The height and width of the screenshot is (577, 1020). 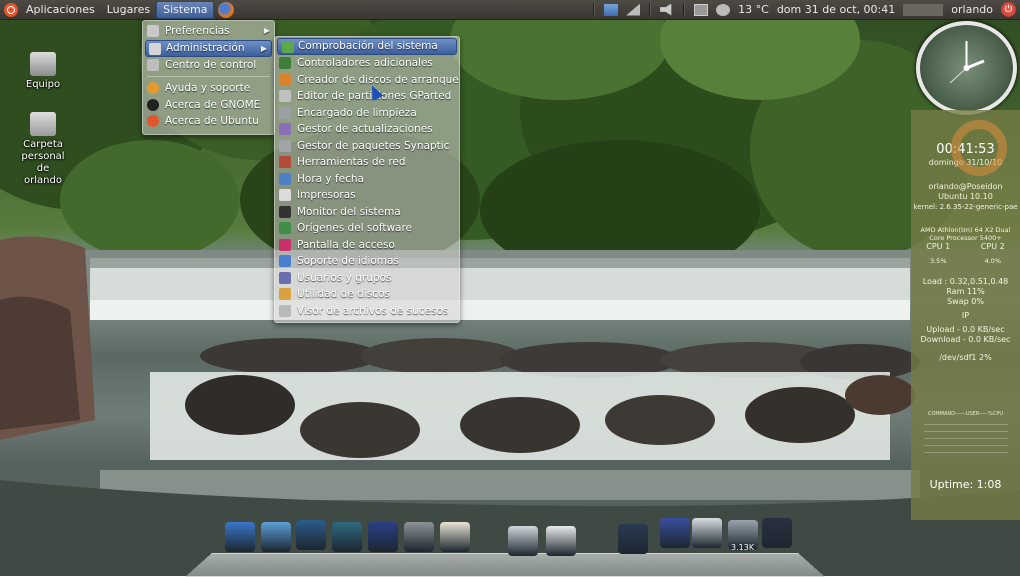 I want to click on temperature-label: 13 °C, so click(x=753, y=9).